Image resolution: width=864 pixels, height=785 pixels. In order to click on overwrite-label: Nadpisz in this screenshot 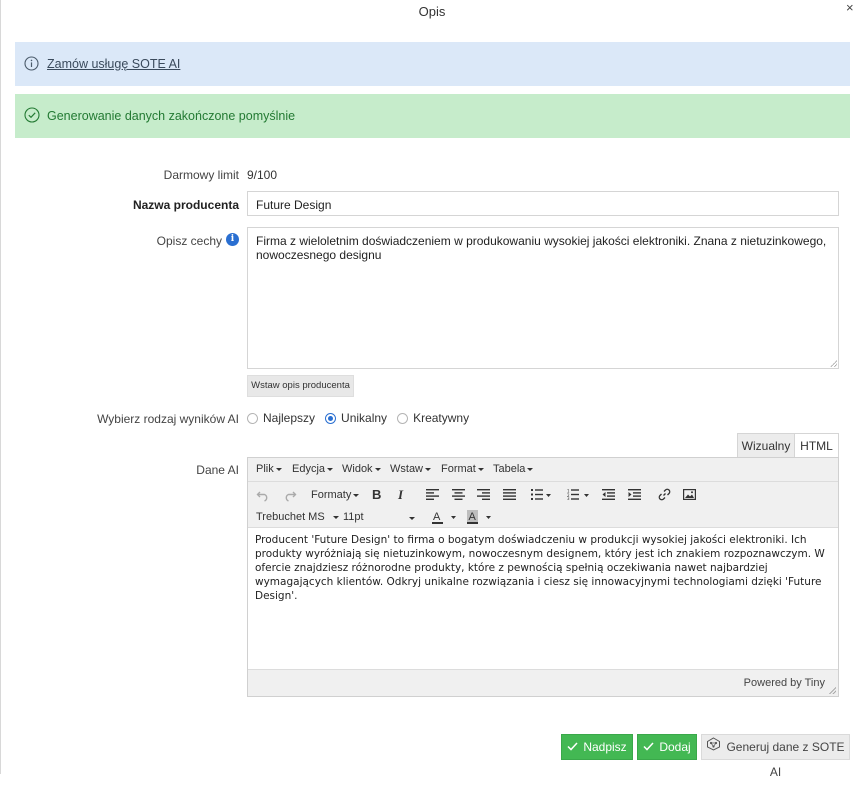, I will do `click(605, 747)`.